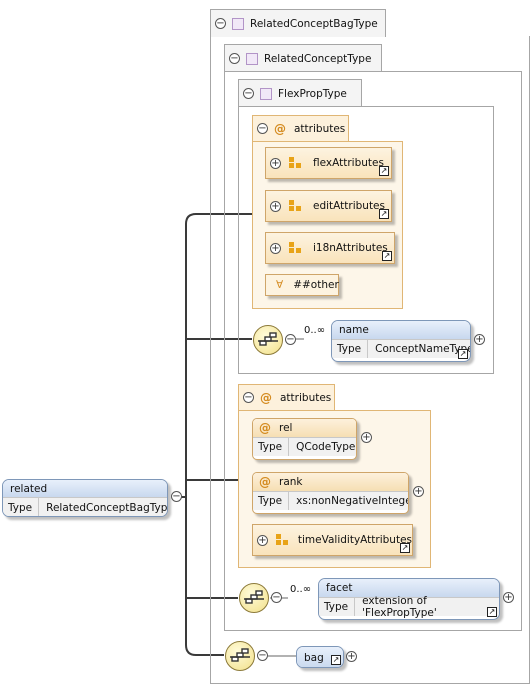 The height and width of the screenshot is (685, 531). Describe the element at coordinates (350, 248) in the screenshot. I see `attribute-group-label: i18nAttributes` at that location.